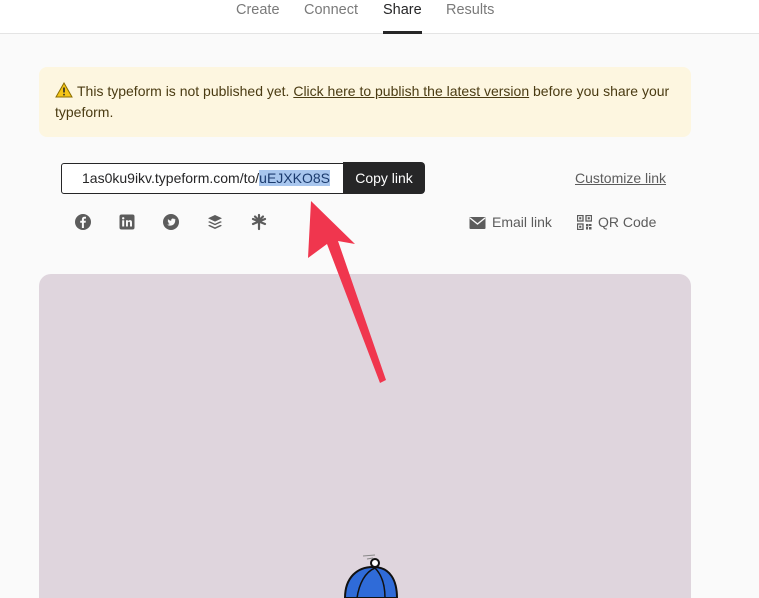 This screenshot has width=759, height=598. What do you see at coordinates (411, 91) in the screenshot?
I see `publish-link: Click here to publish the latest version` at bounding box center [411, 91].